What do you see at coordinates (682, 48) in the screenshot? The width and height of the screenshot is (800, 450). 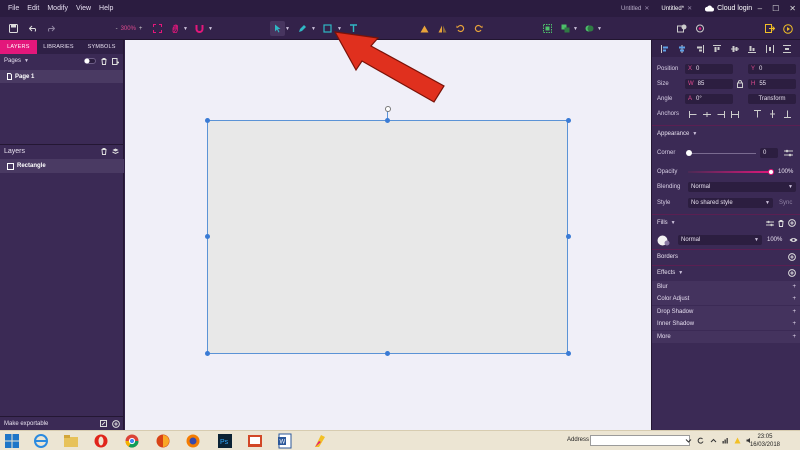 I see `align-center-h-icon` at bounding box center [682, 48].